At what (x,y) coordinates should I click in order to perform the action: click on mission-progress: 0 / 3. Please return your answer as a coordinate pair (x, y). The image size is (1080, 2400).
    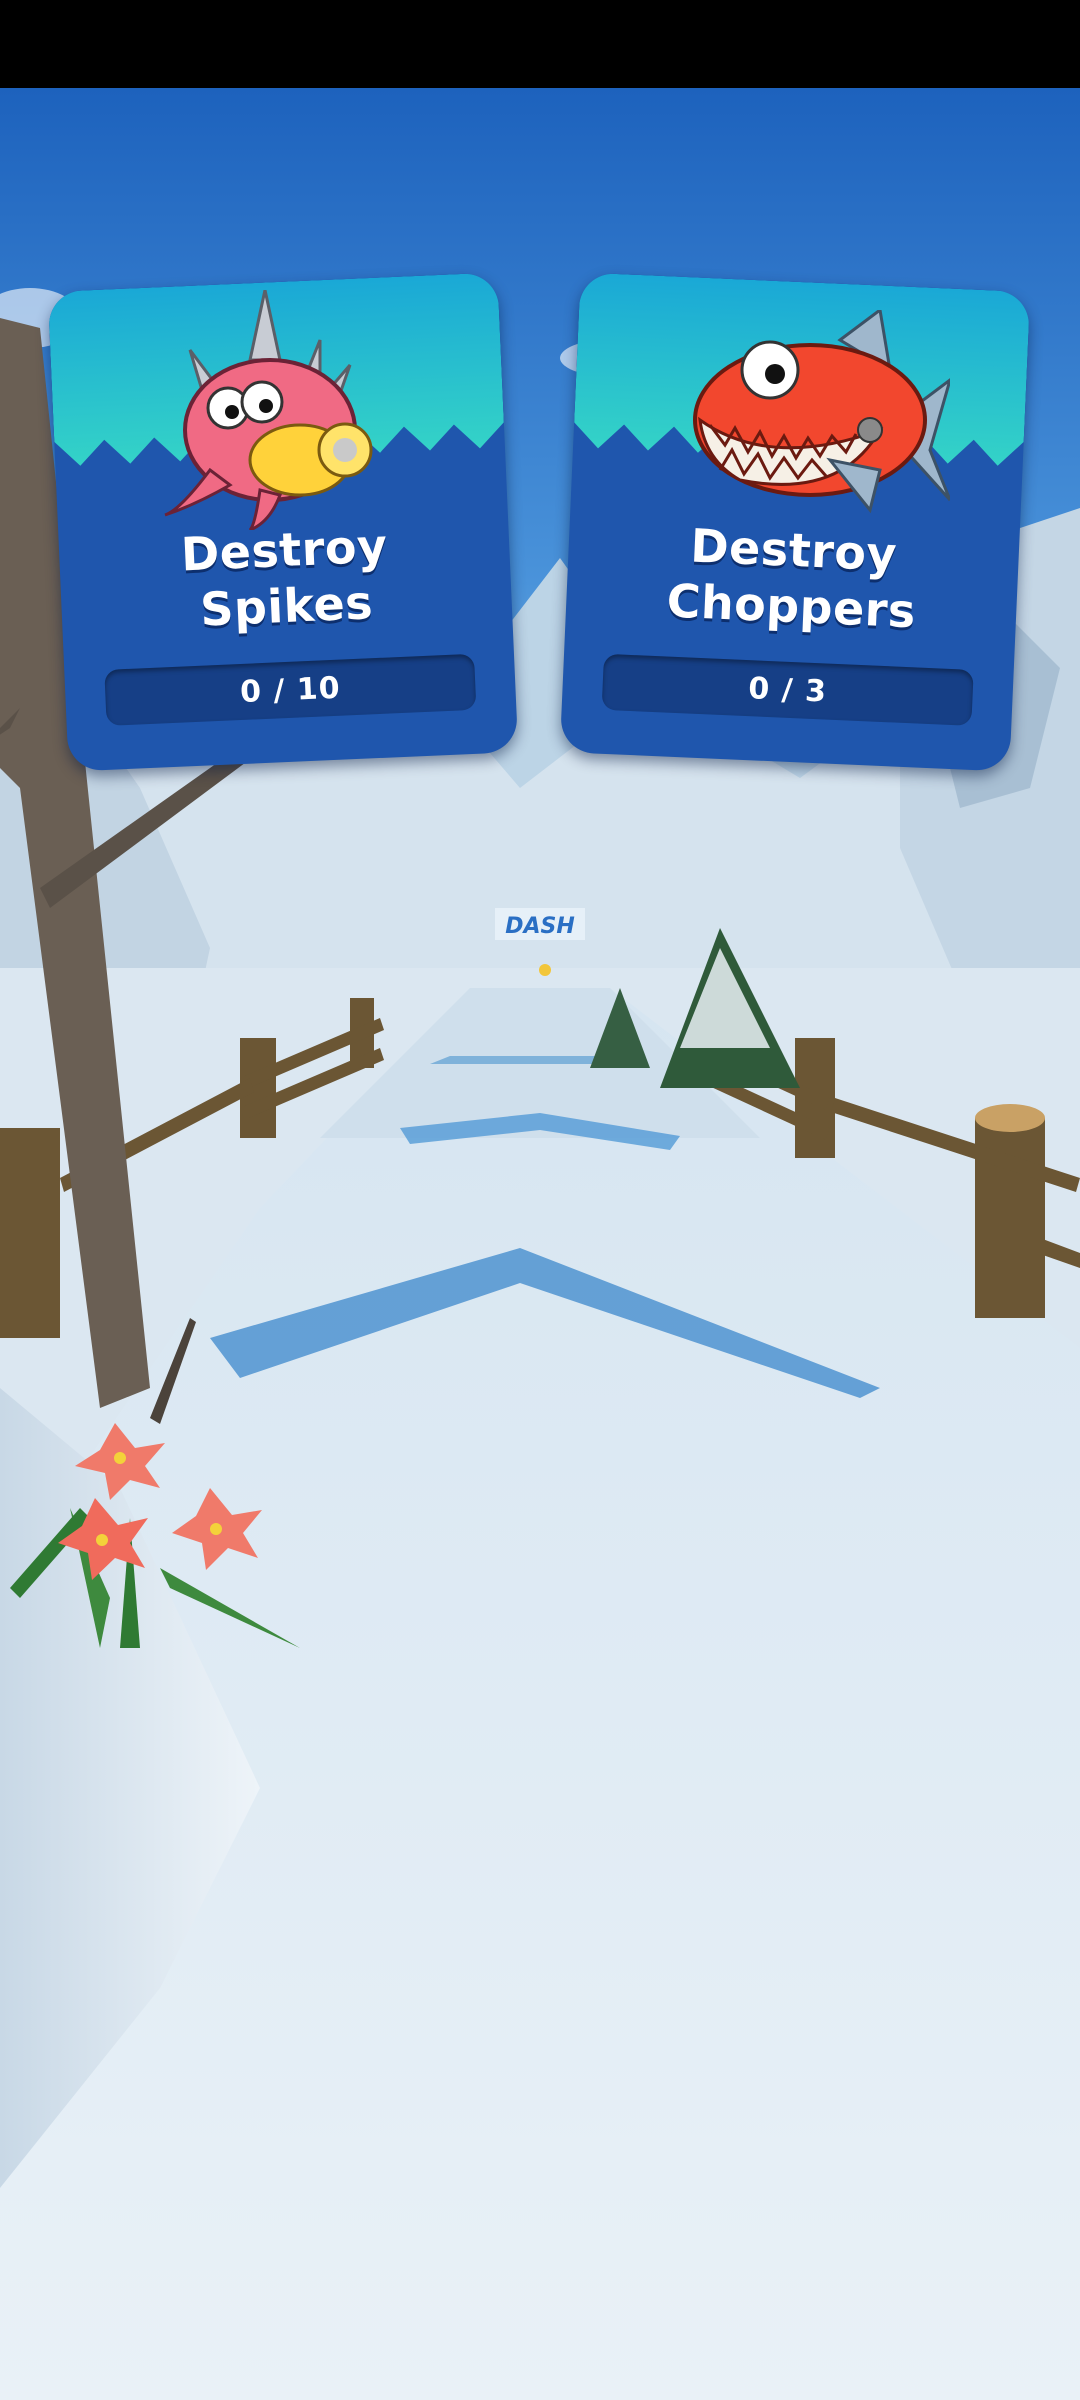
    Looking at the image, I should click on (787, 689).